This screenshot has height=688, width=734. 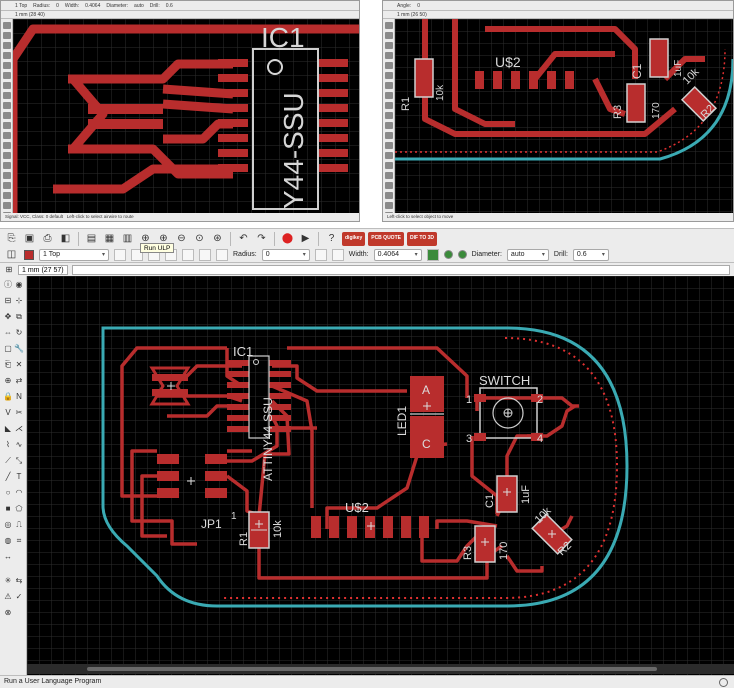 I want to click on attribute-icon: ⌗, so click(x=19, y=541).